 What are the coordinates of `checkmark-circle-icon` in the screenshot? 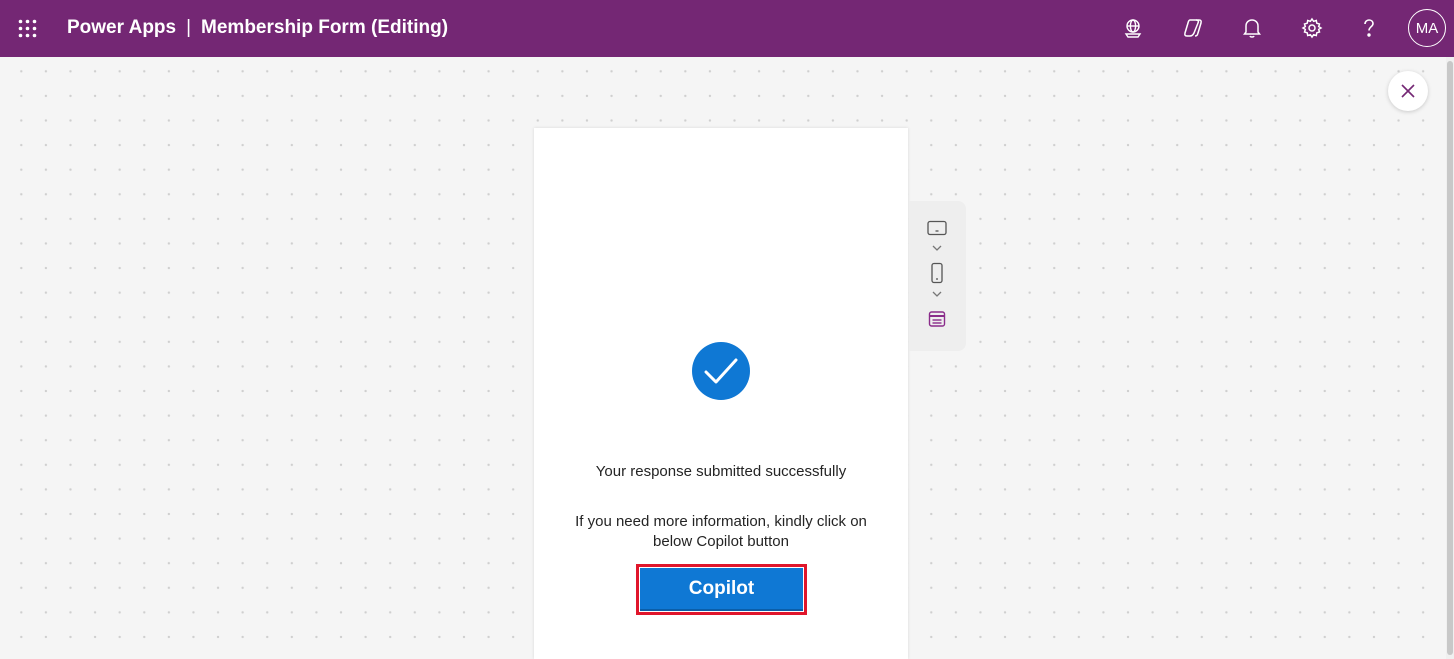 It's located at (721, 371).